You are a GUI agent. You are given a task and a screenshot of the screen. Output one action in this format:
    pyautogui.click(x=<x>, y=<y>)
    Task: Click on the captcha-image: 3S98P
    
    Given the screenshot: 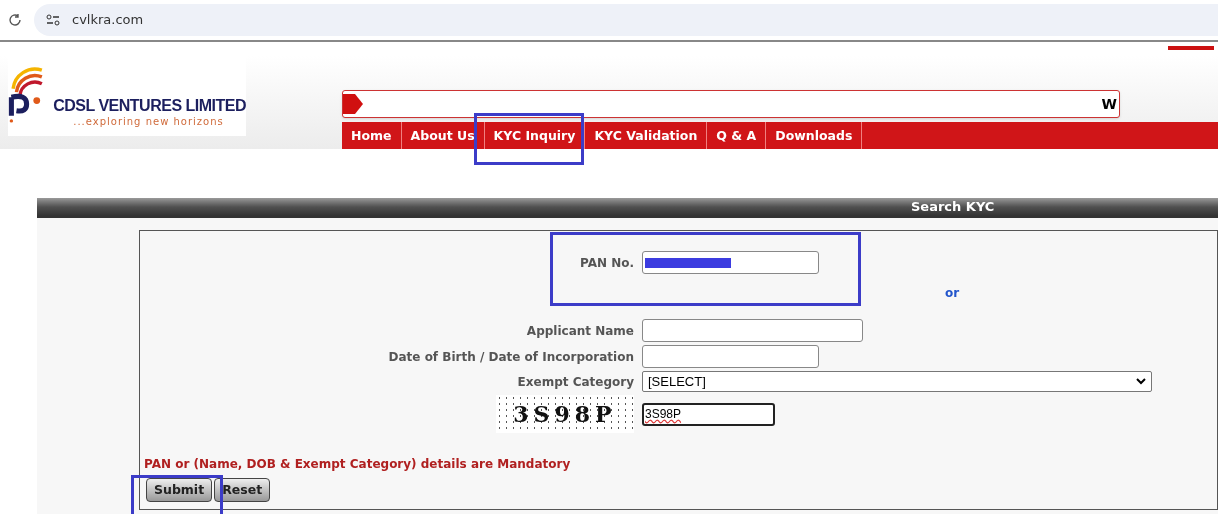 What is the action you would take?
    pyautogui.click(x=565, y=414)
    